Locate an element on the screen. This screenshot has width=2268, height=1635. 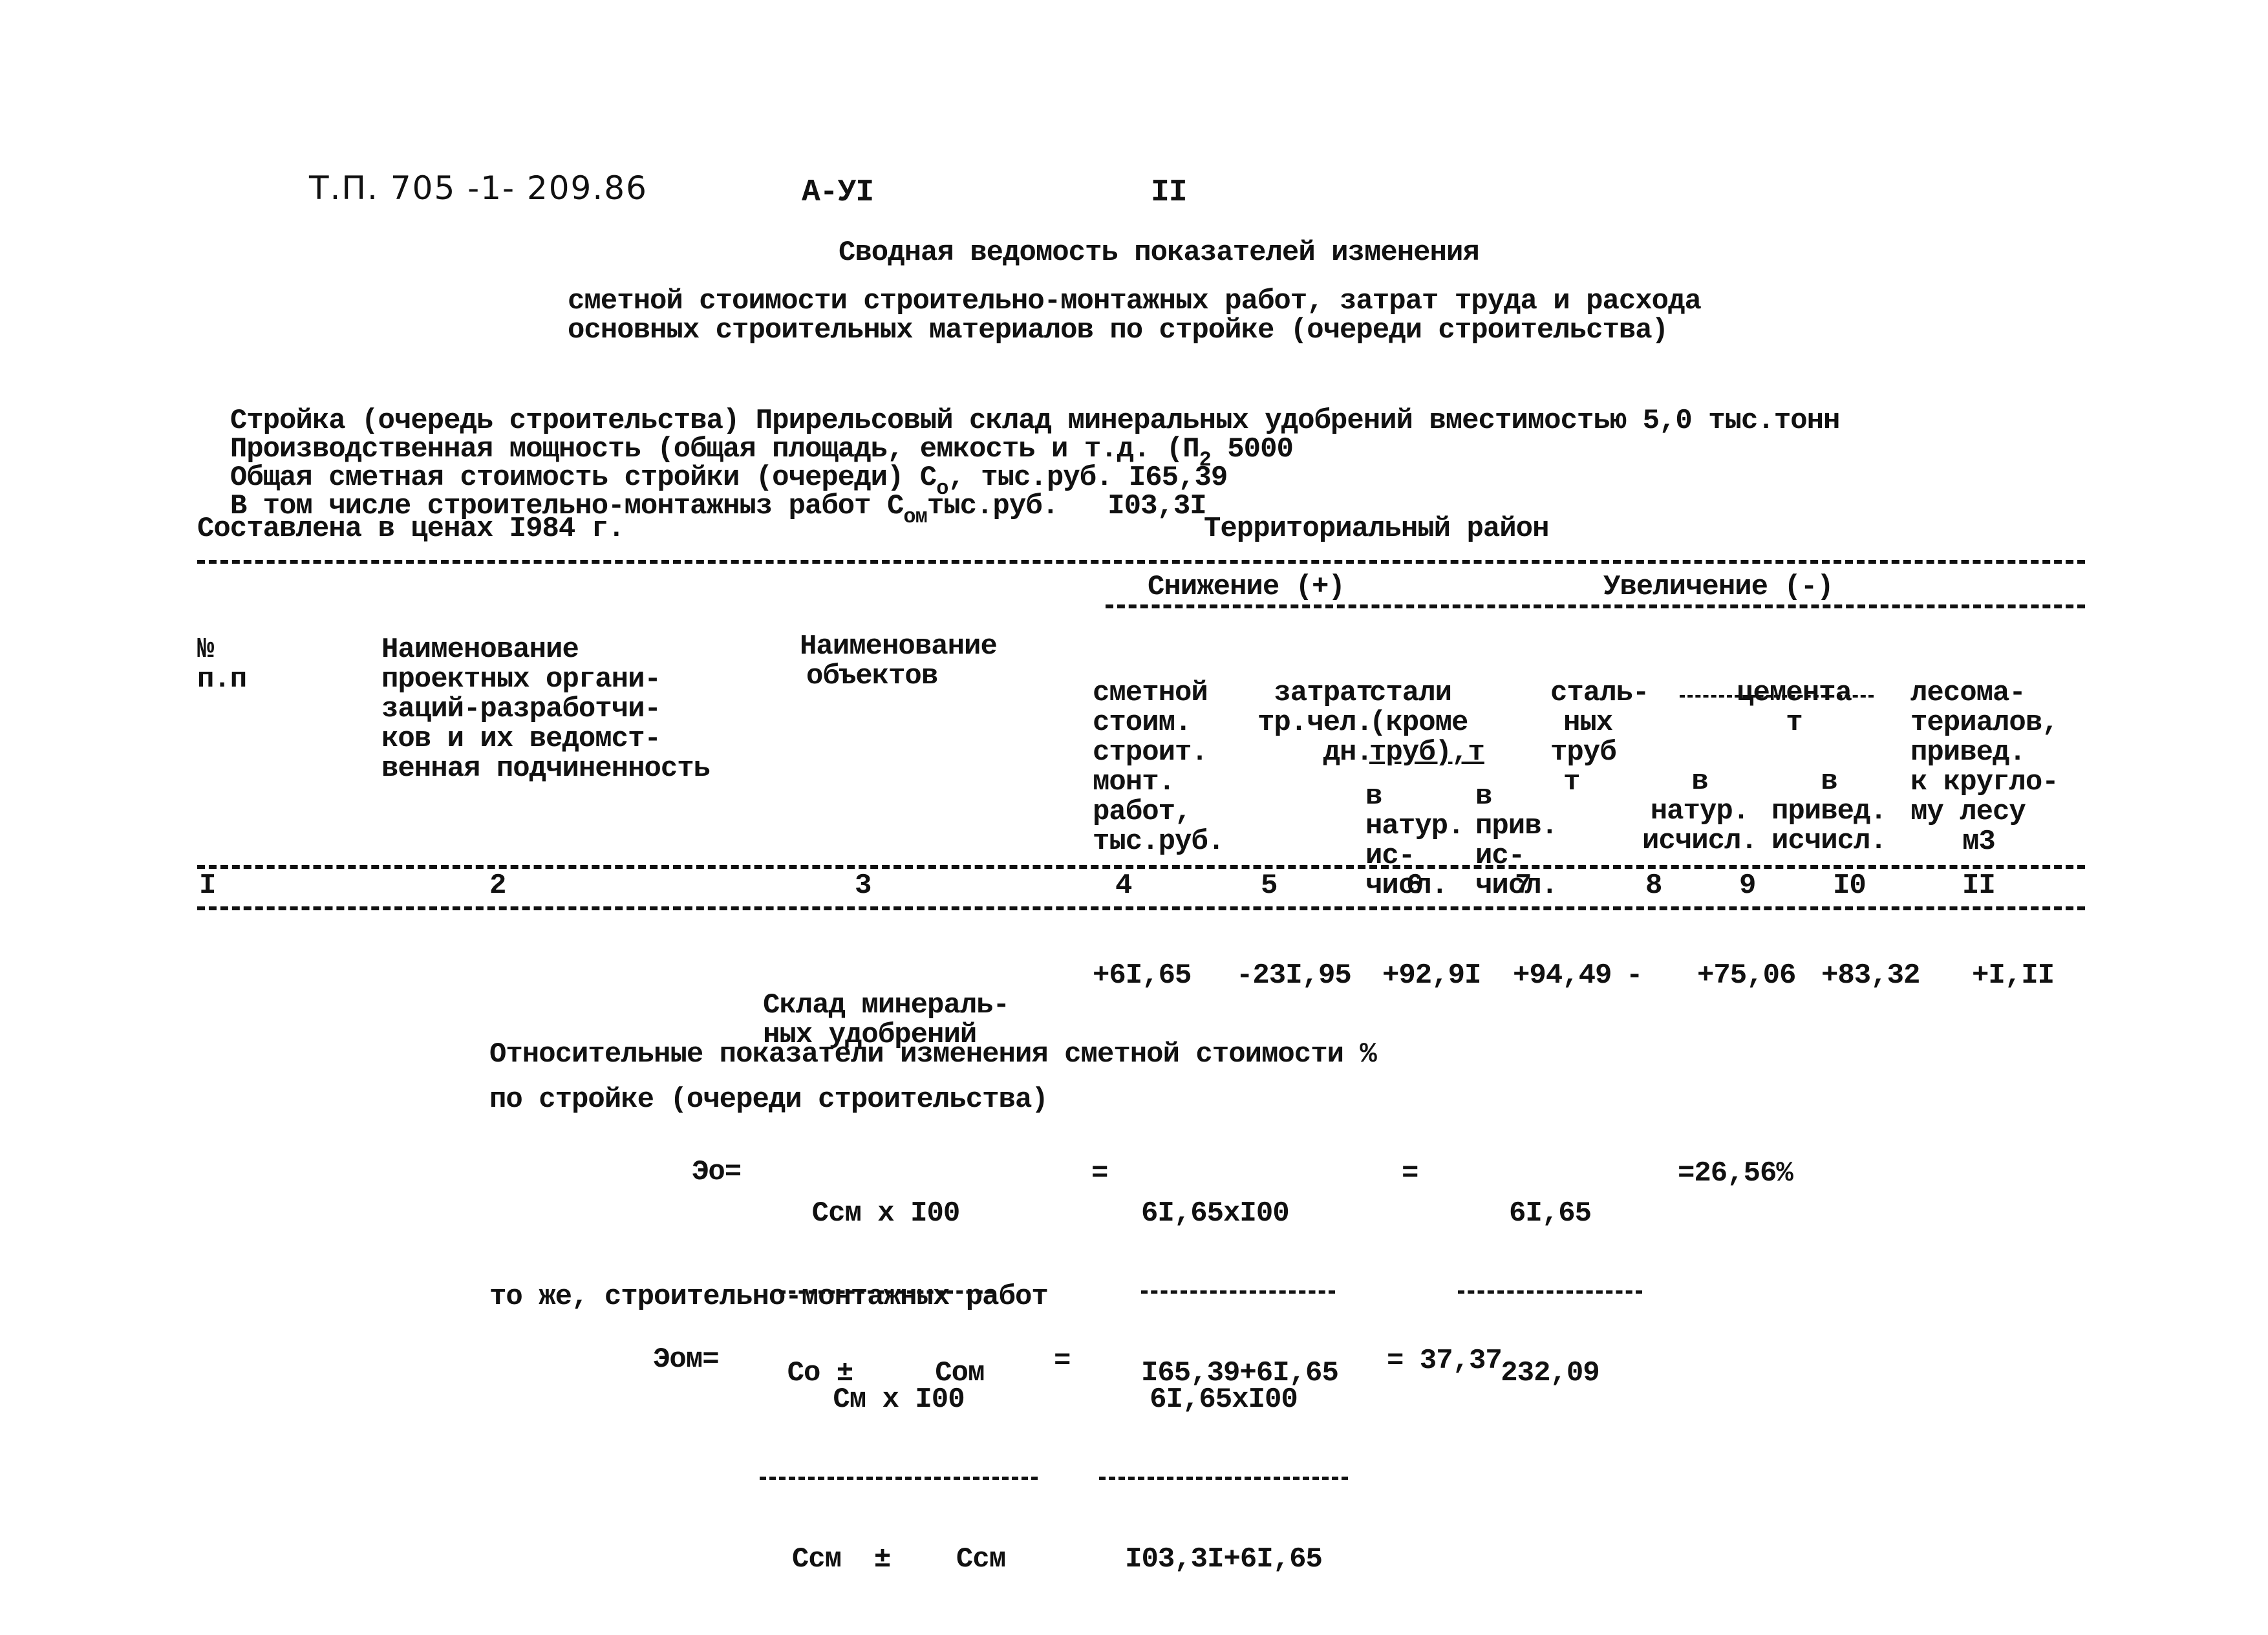
header-col5: затрат тр.чел. дн. is located at coordinates (1315, 723).